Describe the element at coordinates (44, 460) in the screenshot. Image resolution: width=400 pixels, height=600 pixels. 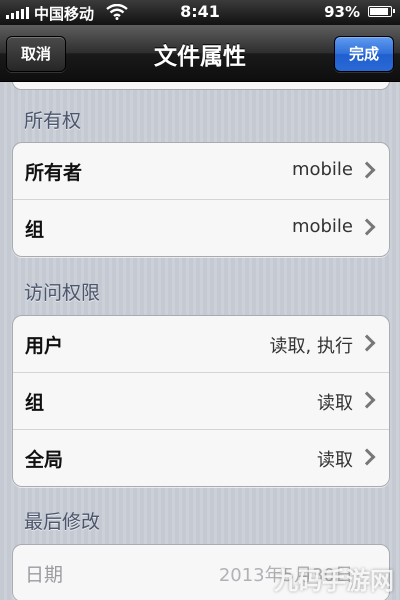
I see `row-label: 全局` at that location.